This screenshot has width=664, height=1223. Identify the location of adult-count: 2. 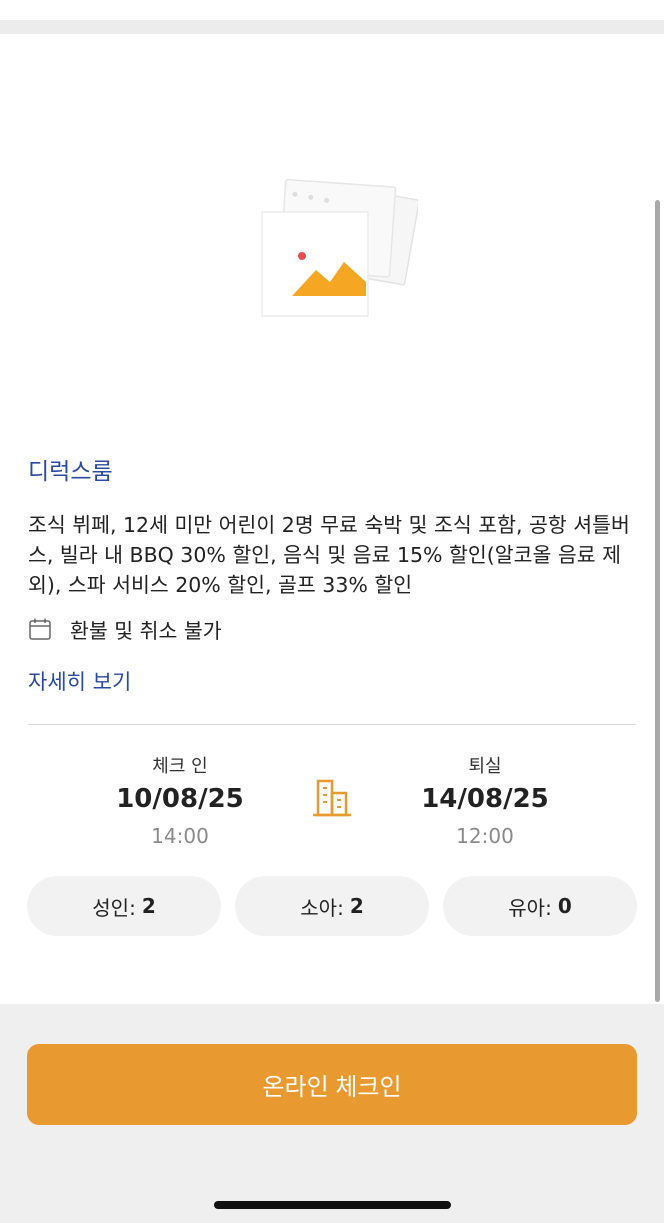
(148, 906).